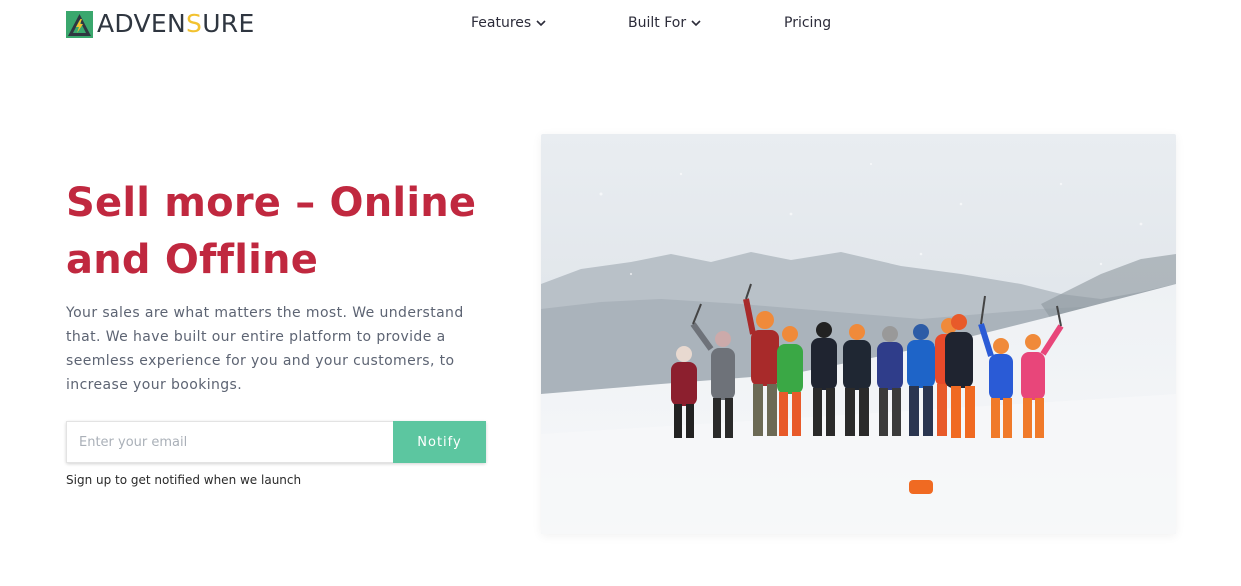 Image resolution: width=1241 pixels, height=586 pixels. What do you see at coordinates (192, 260) in the screenshot?
I see `hero-title-line-2: and Offline` at bounding box center [192, 260].